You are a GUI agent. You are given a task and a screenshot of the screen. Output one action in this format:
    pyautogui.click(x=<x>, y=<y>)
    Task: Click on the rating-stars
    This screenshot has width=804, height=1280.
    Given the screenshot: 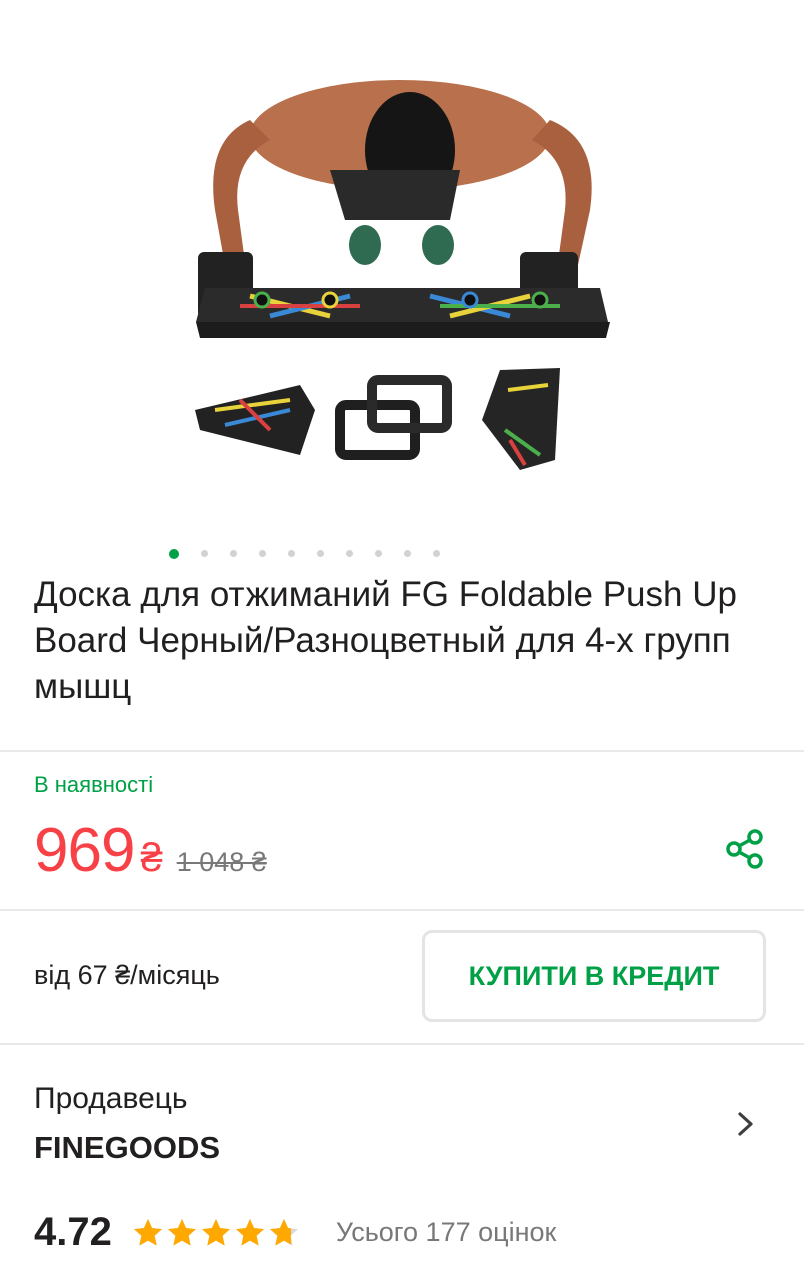 What is the action you would take?
    pyautogui.click(x=216, y=1233)
    